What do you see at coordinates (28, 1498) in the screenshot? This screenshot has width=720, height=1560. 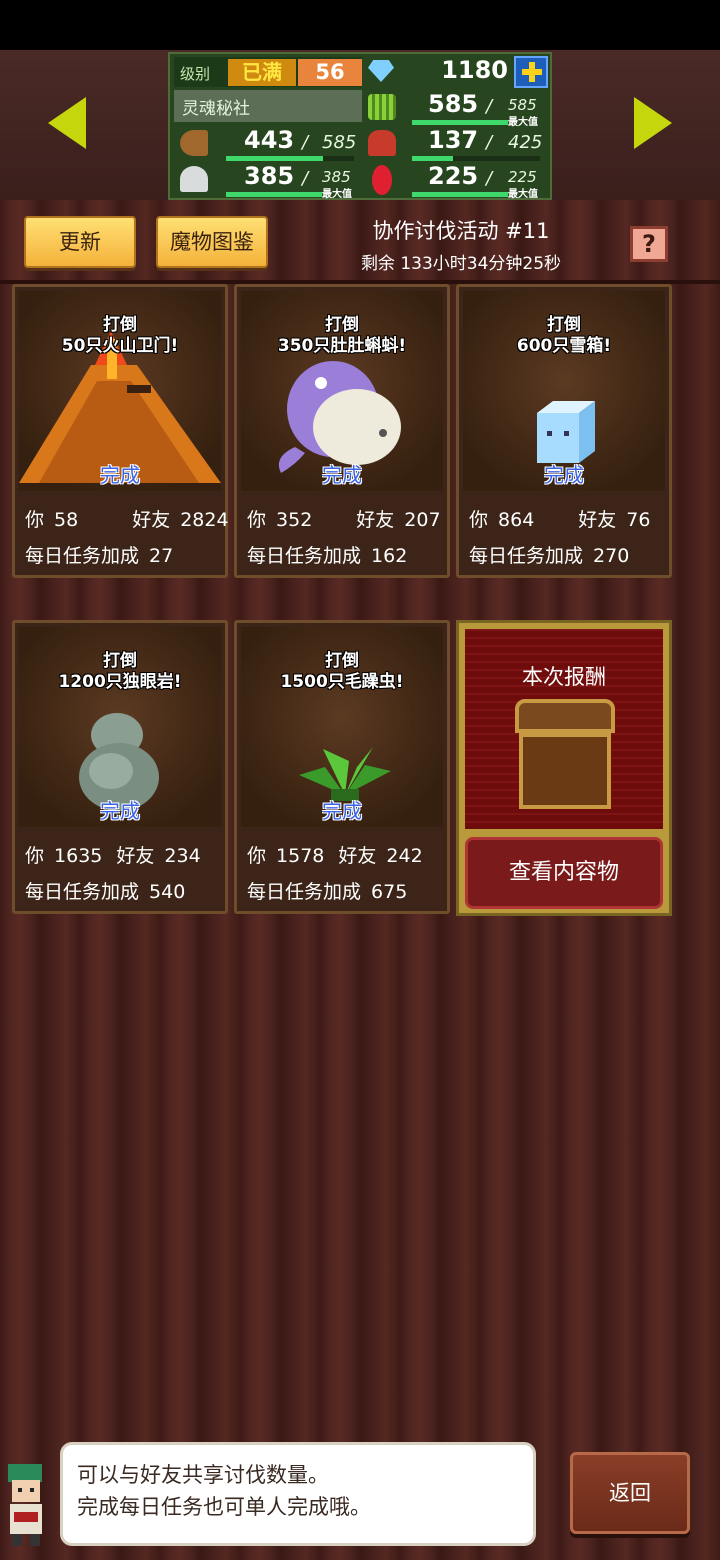 I see `guide-character-avatar` at bounding box center [28, 1498].